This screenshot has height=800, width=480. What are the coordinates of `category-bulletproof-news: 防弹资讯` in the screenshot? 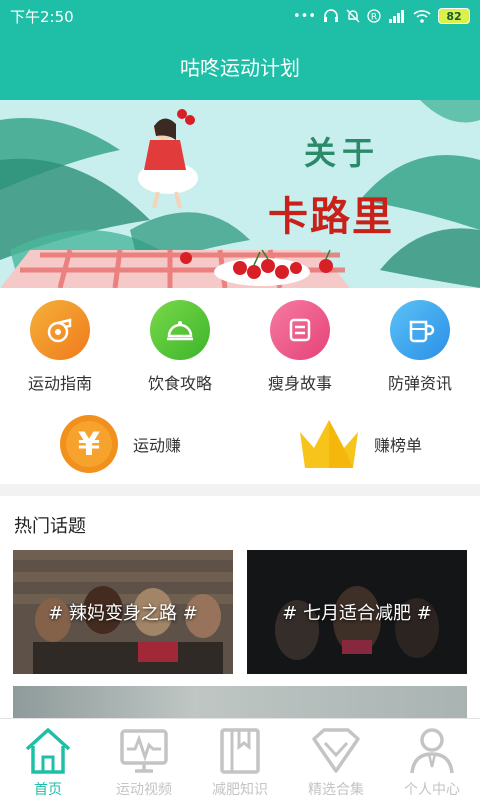 It's located at (420, 347).